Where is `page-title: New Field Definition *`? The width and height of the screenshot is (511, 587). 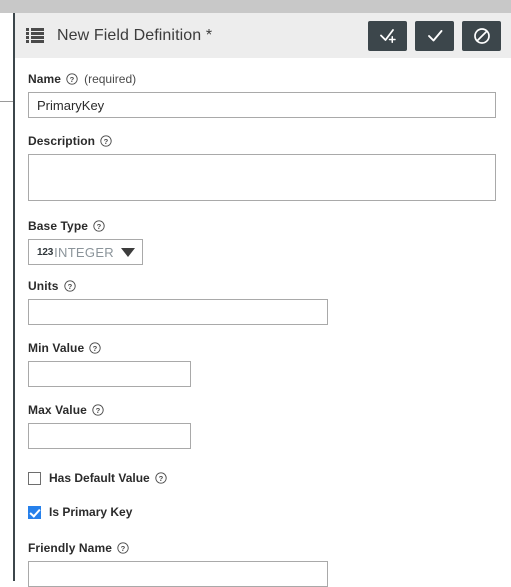
page-title: New Field Definition * is located at coordinates (135, 35).